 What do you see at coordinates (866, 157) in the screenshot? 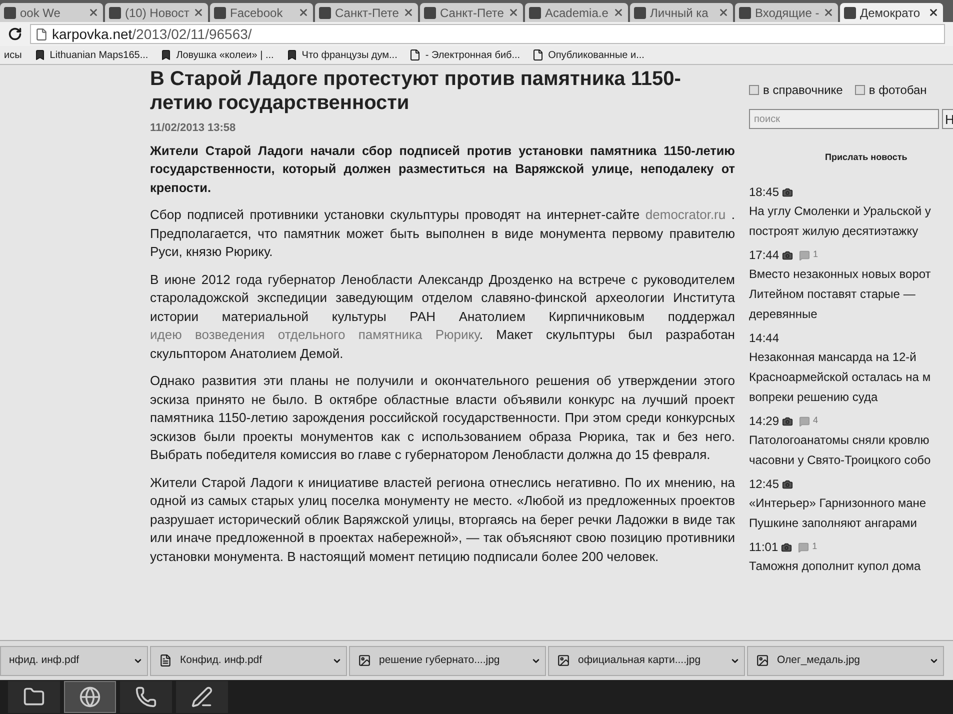
I see `submit-news-link: Прислать новость` at bounding box center [866, 157].